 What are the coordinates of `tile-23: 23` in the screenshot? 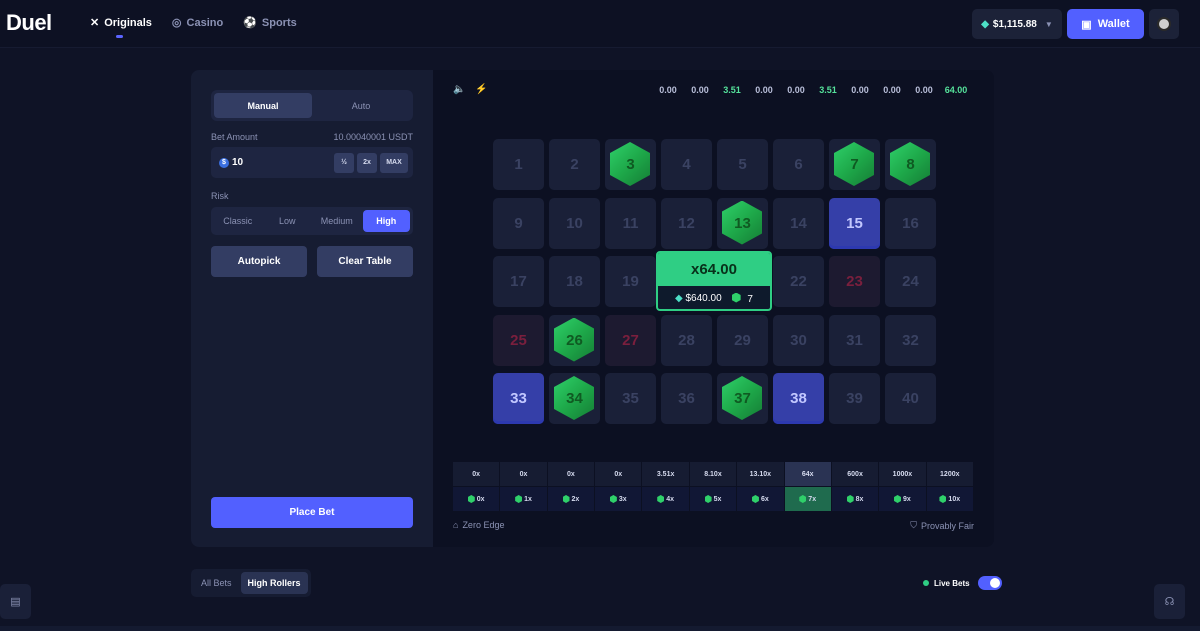 It's located at (854, 281).